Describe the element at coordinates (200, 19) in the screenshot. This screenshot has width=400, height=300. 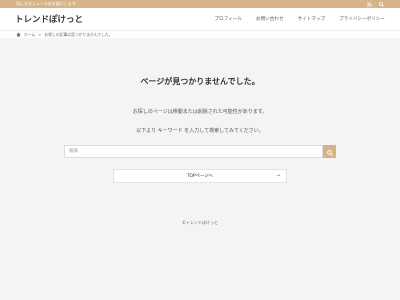
I see `site-header: トレンドぽけっと プロフィール お問い合わせ サイトマップ プライバシーポリシー` at that location.